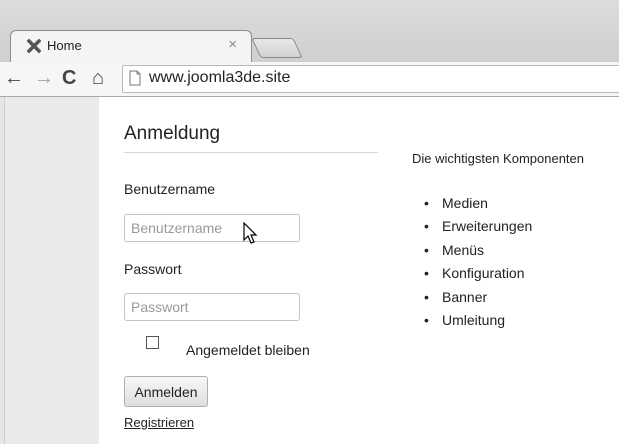 This screenshot has width=619, height=444. Describe the element at coordinates (478, 251) in the screenshot. I see `list-item: Menüs` at that location.